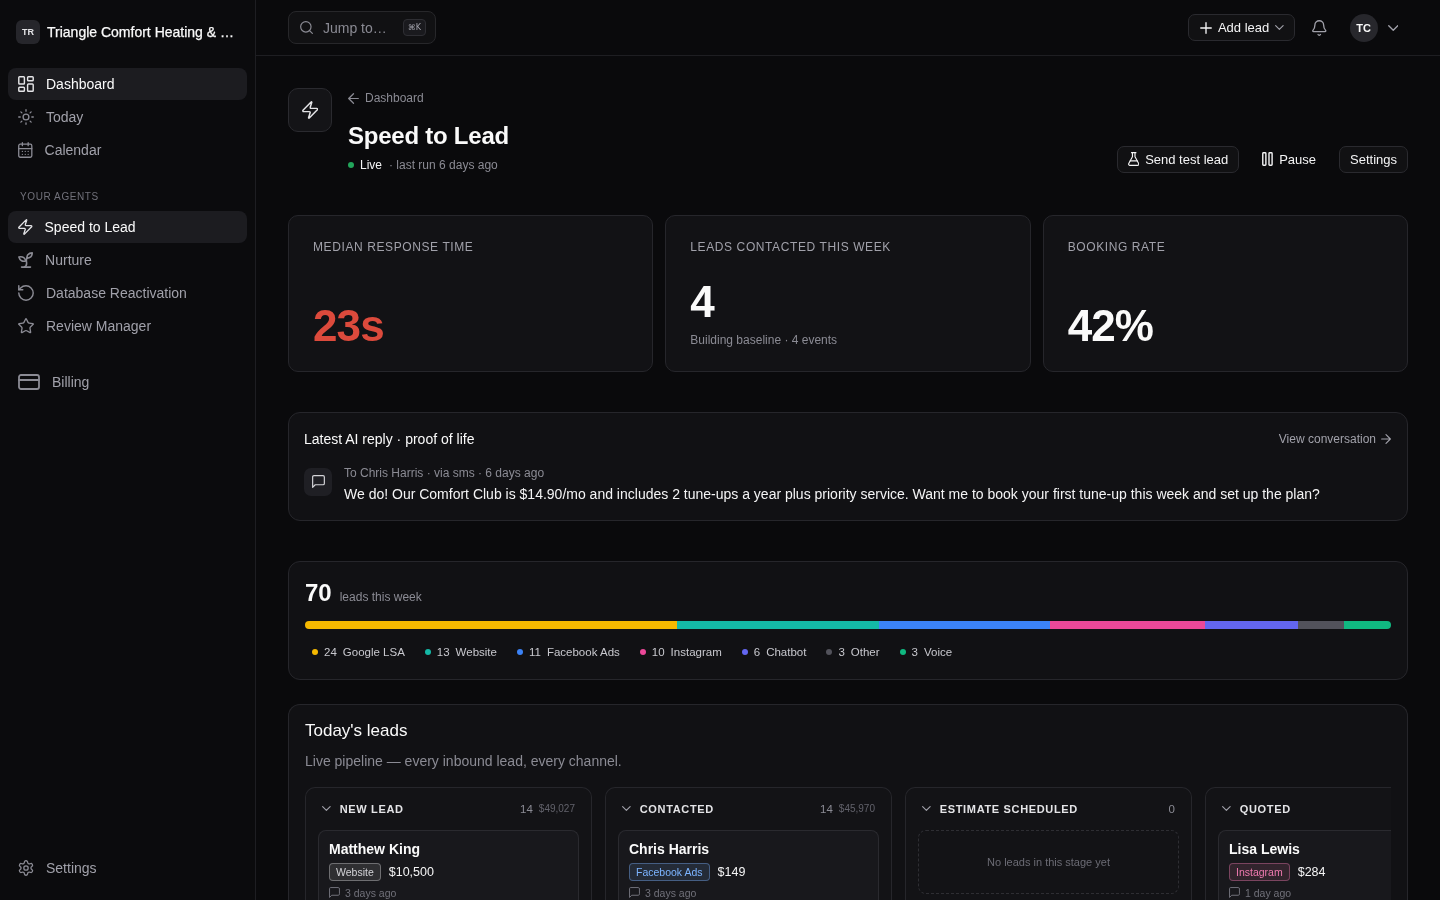 The image size is (1440, 900). What do you see at coordinates (1048, 861) in the screenshot?
I see `empty-state: No leads in this stage yet` at bounding box center [1048, 861].